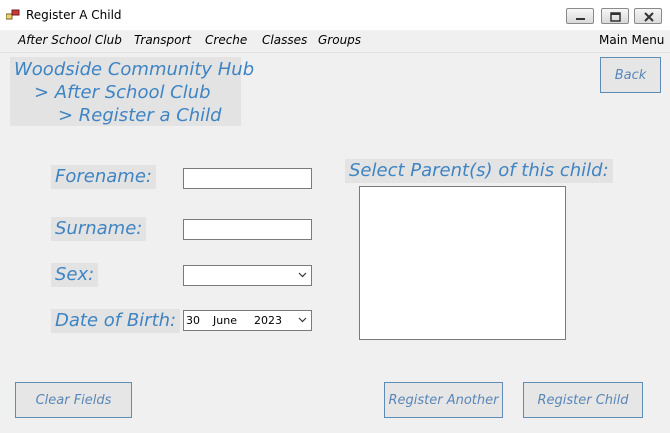 This screenshot has height=433, width=670. What do you see at coordinates (73, 400) in the screenshot?
I see `clear-fields-button: Clear Fields` at bounding box center [73, 400].